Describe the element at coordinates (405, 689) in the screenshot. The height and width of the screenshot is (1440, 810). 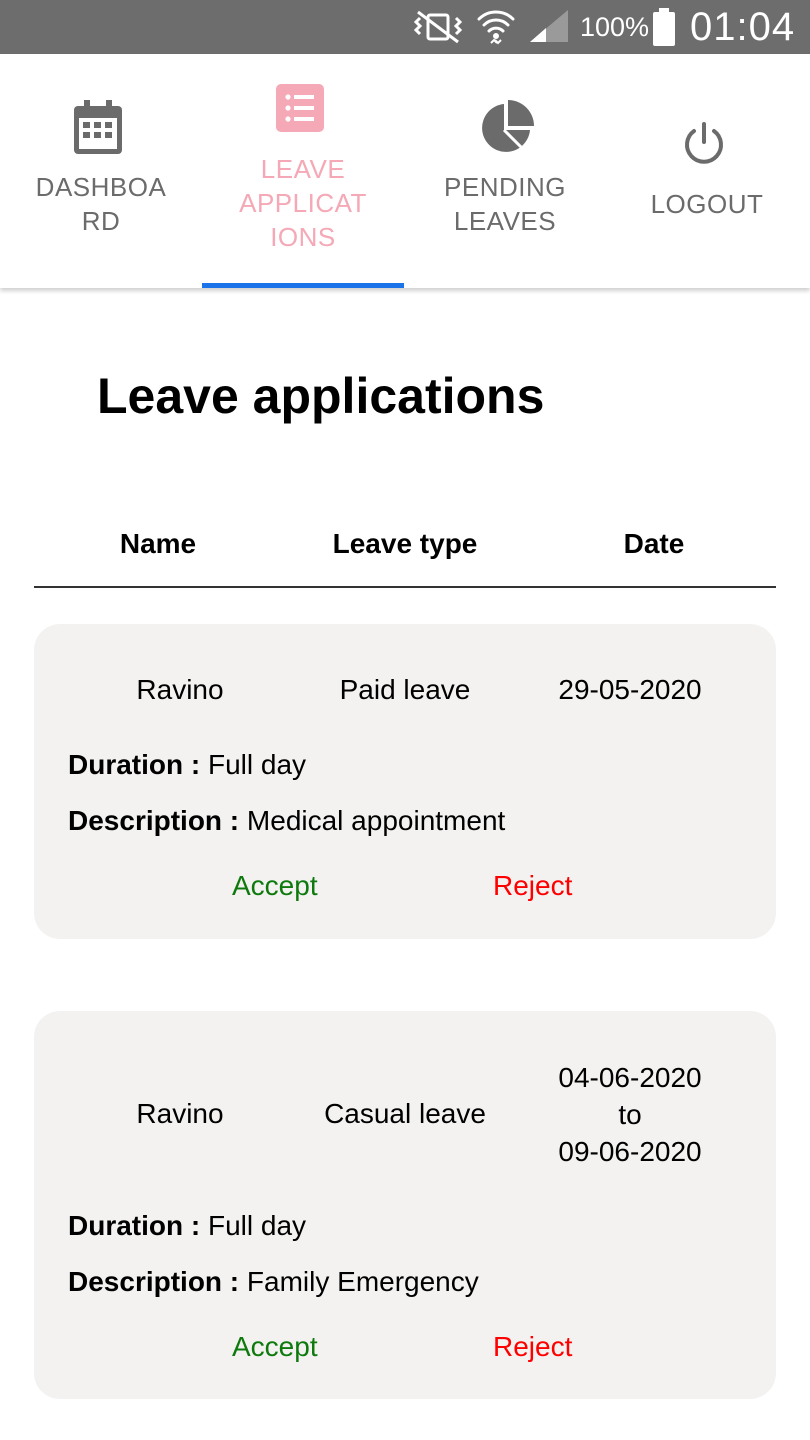
I see `leave-type: Paid leave` at that location.